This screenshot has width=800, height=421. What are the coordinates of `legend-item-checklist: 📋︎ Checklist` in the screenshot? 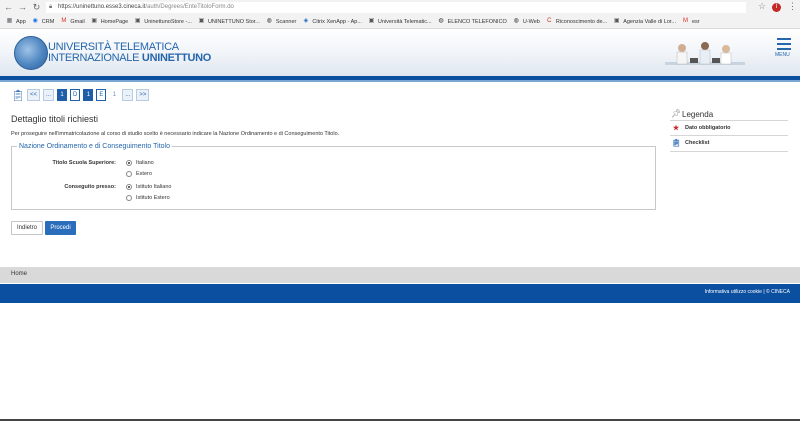 It's located at (690, 143).